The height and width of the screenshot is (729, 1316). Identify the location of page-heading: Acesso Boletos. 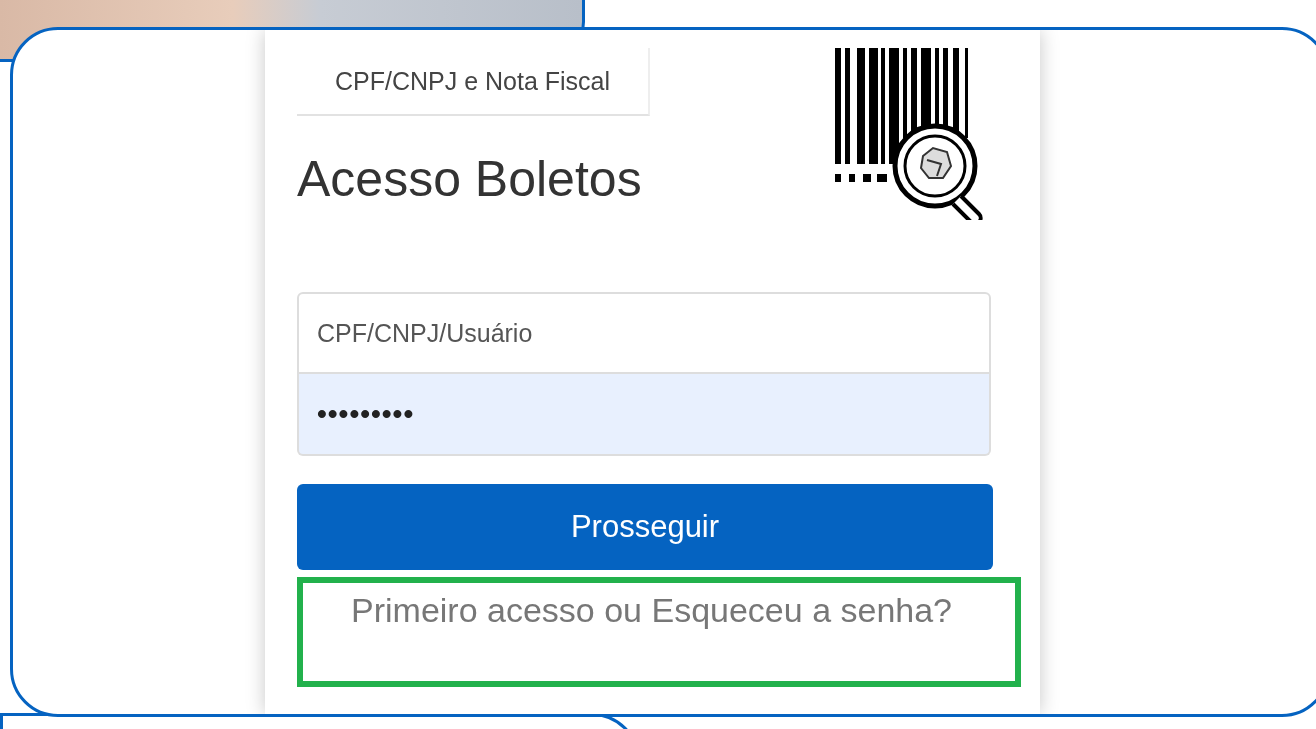
(469, 179).